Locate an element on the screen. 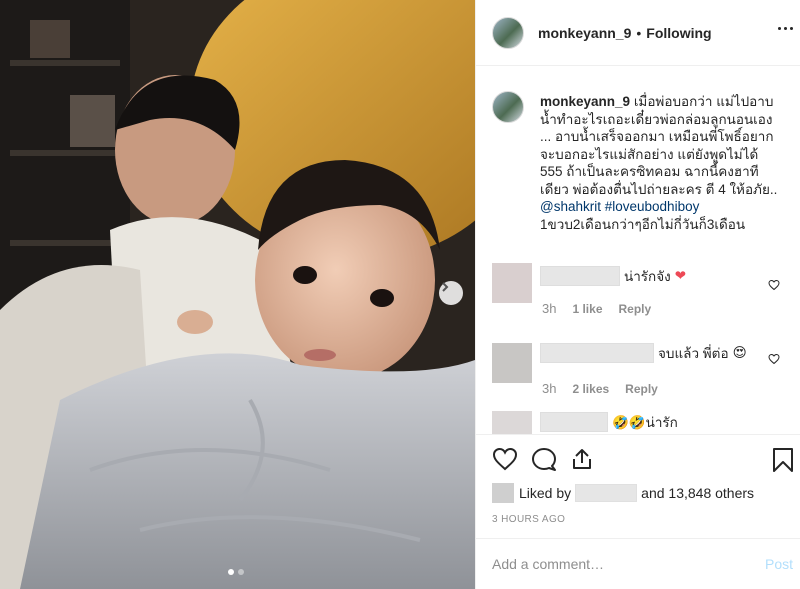  post-button: Post is located at coordinates (779, 564).